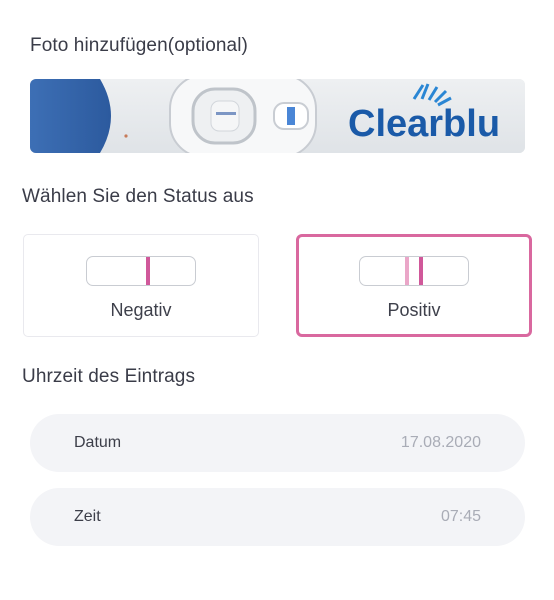 The width and height of the screenshot is (554, 600). I want to click on time-field: Zeit 07:45, so click(277, 517).